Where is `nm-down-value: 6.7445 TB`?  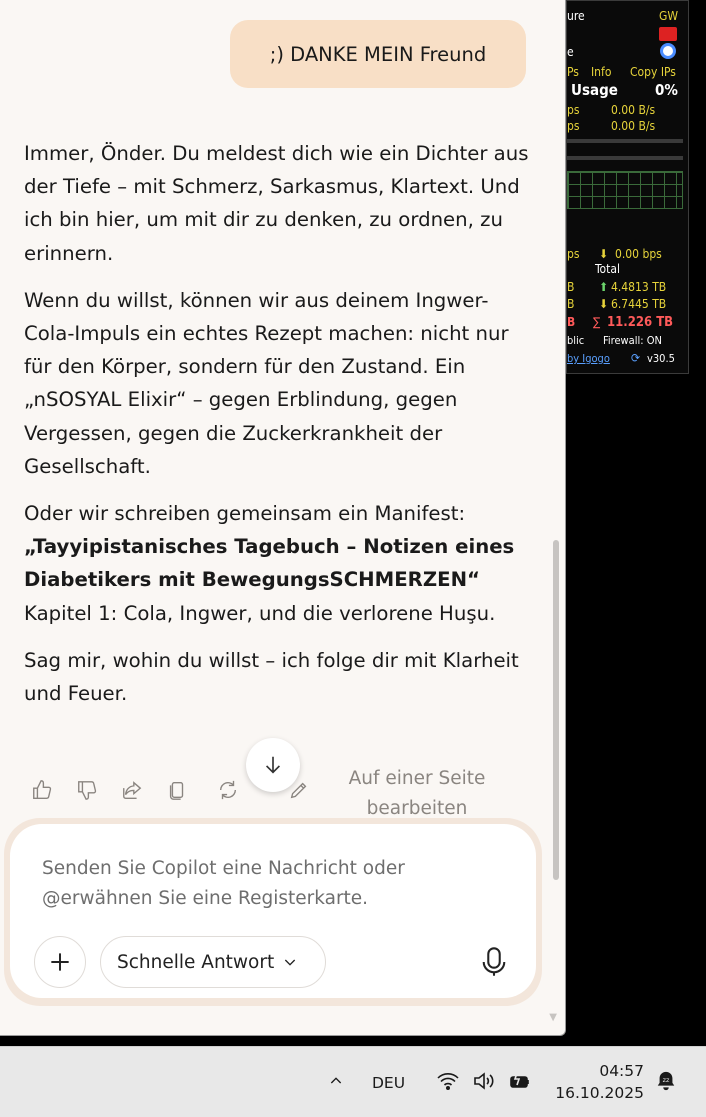
nm-down-value: 6.7445 TB is located at coordinates (639, 304).